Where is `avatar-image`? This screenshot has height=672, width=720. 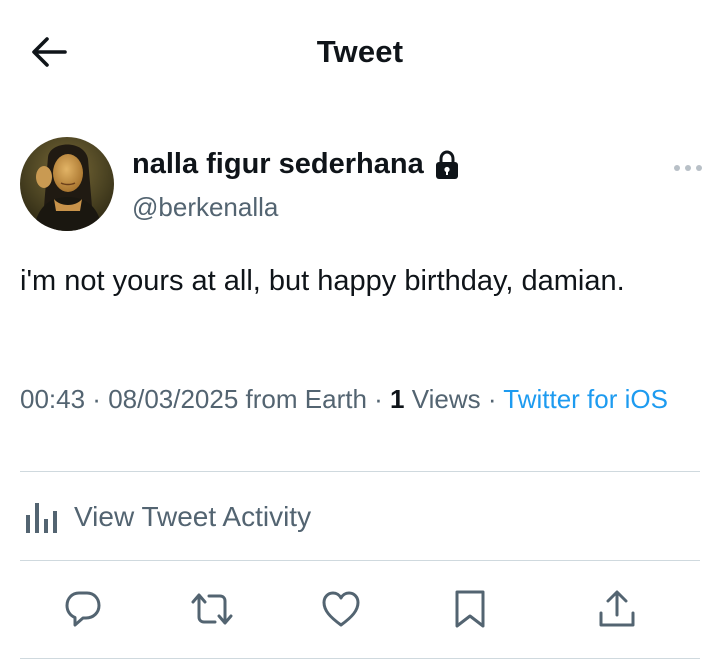 avatar-image is located at coordinates (67, 184).